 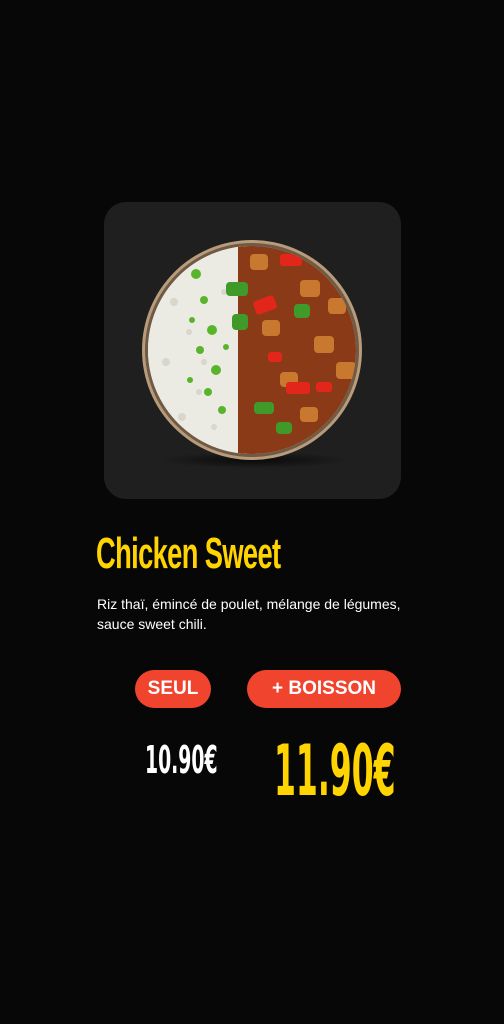 I want to click on option-solo-button: SEUL, so click(x=173, y=689).